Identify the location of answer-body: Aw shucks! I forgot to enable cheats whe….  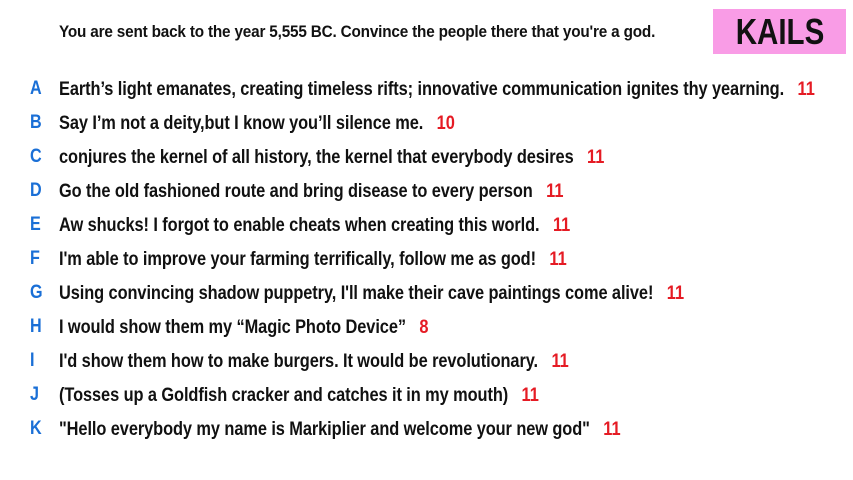
(314, 225).